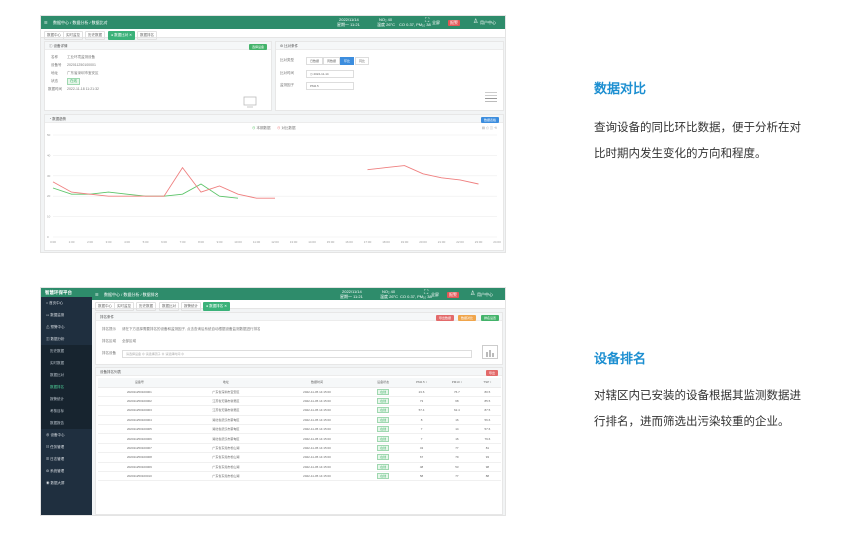 The height and width of the screenshot is (534, 849). What do you see at coordinates (57, 435) in the screenshot?
I see `sidebar-item-label: 设备中心` at bounding box center [57, 435].